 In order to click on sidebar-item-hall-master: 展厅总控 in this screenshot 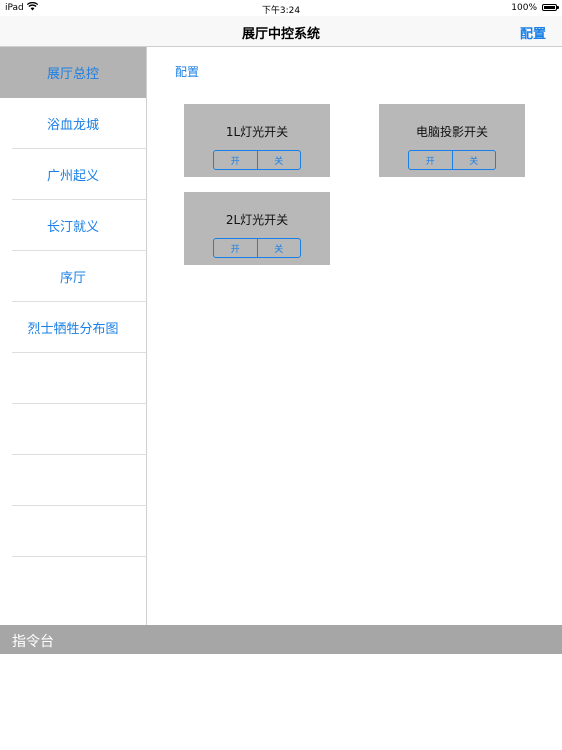, I will do `click(73, 72)`.